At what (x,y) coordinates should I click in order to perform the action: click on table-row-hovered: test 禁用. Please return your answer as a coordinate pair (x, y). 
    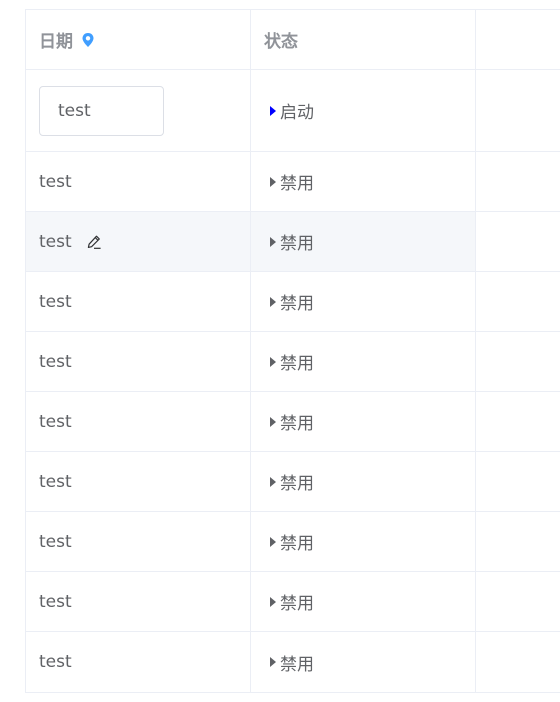
    Looking at the image, I should click on (293, 242).